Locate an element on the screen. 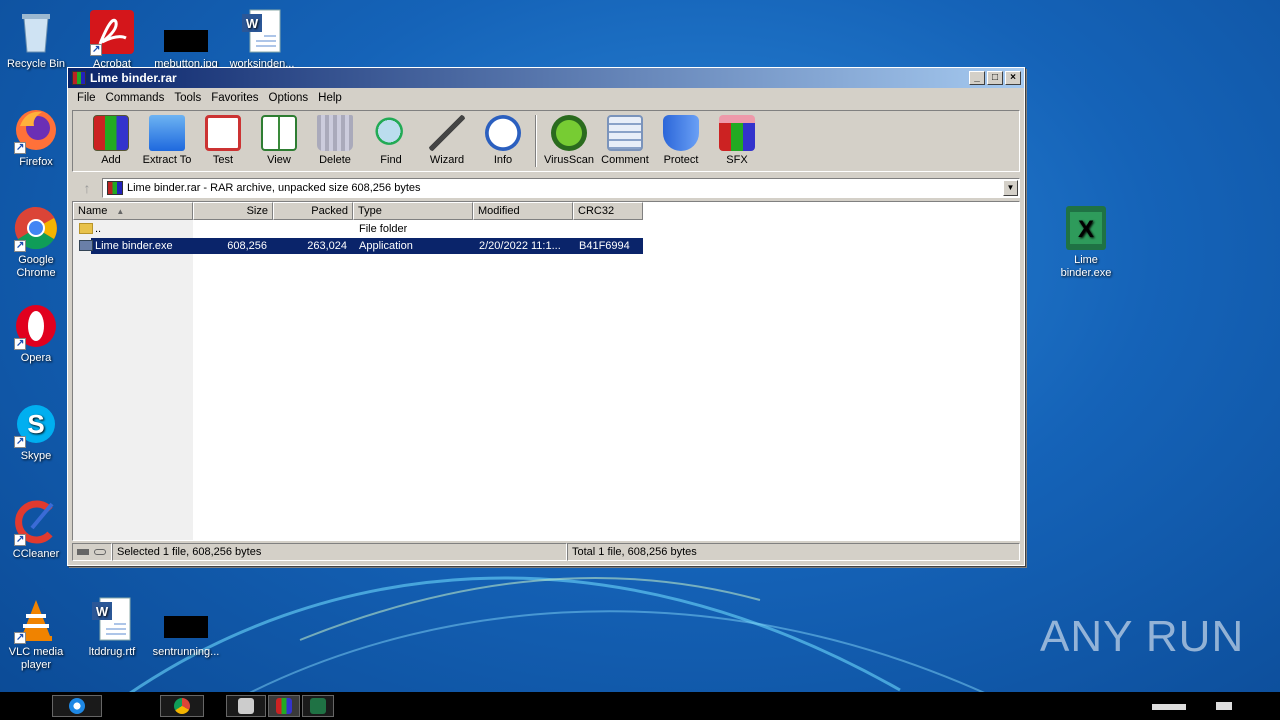  desktop-icon-firefox: Firefox is located at coordinates (36, 137).